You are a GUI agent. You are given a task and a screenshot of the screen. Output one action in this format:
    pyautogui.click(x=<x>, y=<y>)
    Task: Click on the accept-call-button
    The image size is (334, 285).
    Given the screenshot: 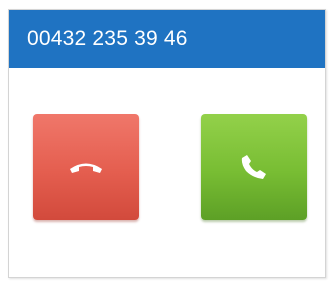 What is the action you would take?
    pyautogui.click(x=254, y=167)
    